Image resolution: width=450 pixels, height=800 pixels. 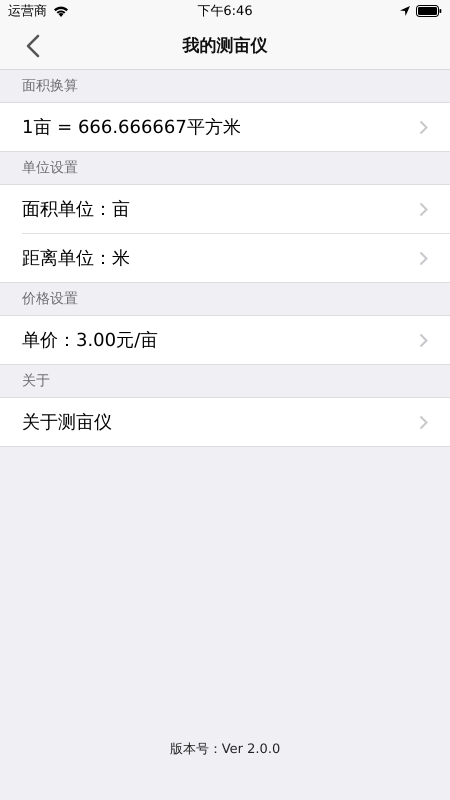 I want to click on settings-row: 关于测亩仪, so click(x=225, y=422).